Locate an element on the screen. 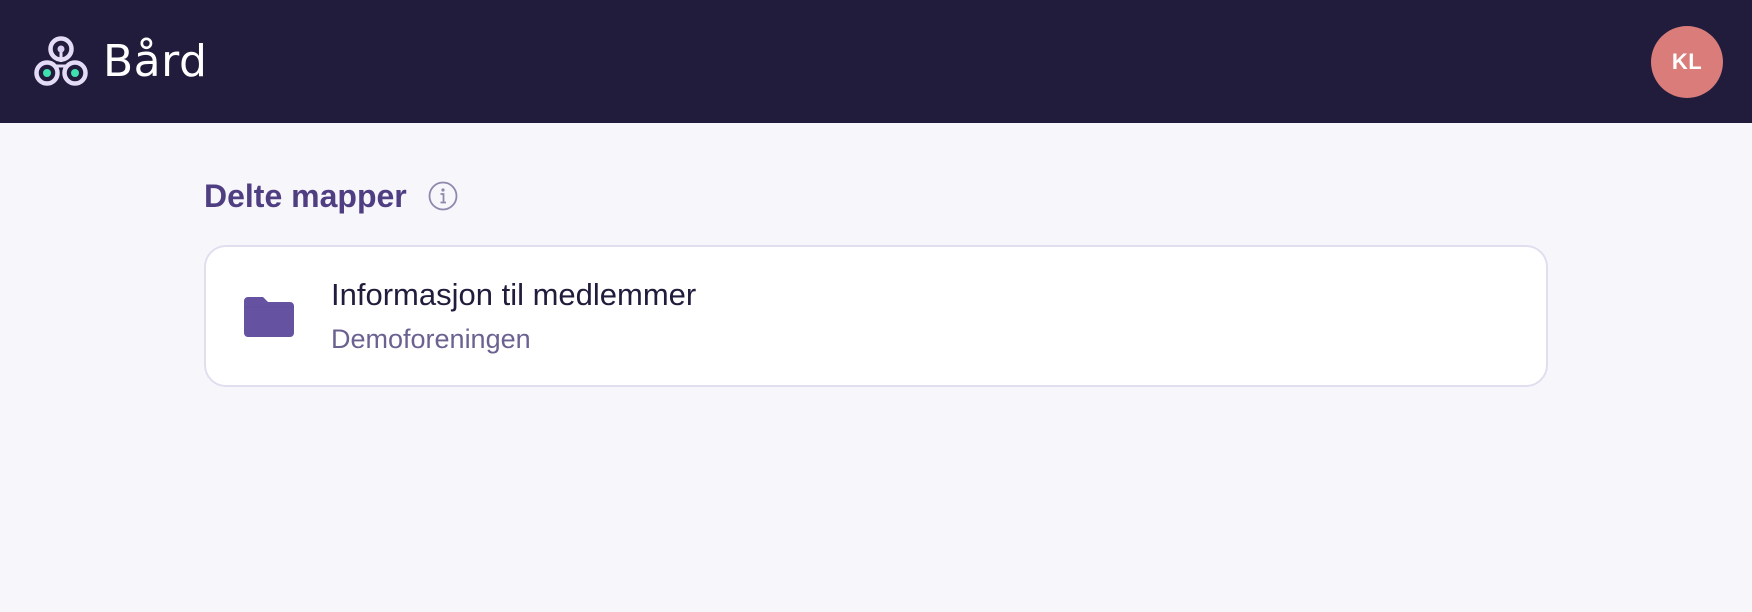 The height and width of the screenshot is (612, 1752). info-icon is located at coordinates (443, 196).